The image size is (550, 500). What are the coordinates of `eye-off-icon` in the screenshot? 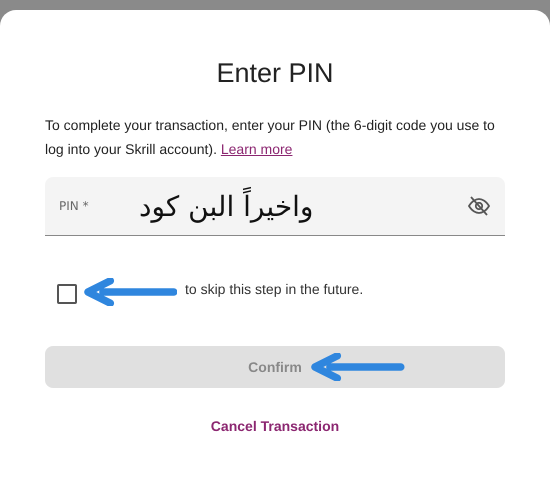 It's located at (479, 206).